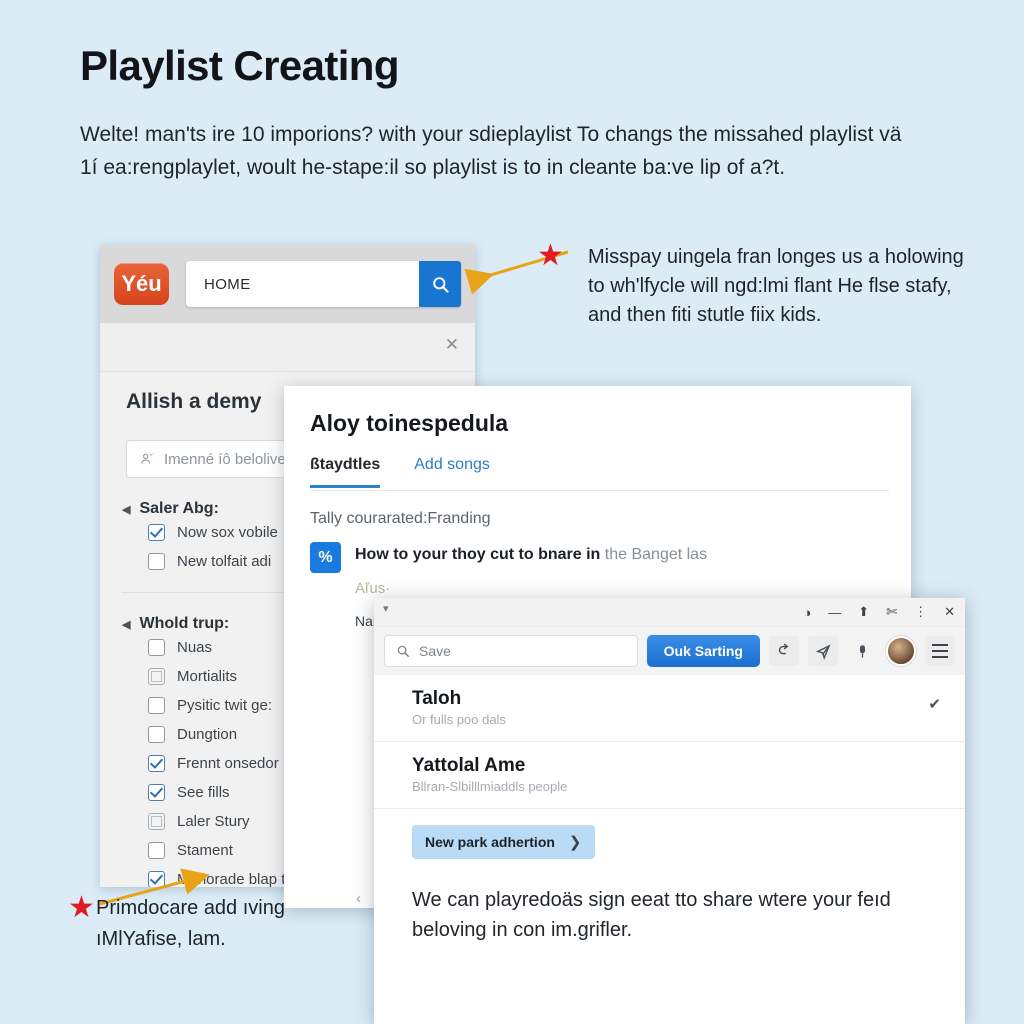 The image size is (1024, 1024). Describe the element at coordinates (478, 554) in the screenshot. I see `playlist-row-bold: How to your thoy cut to bnare in` at that location.